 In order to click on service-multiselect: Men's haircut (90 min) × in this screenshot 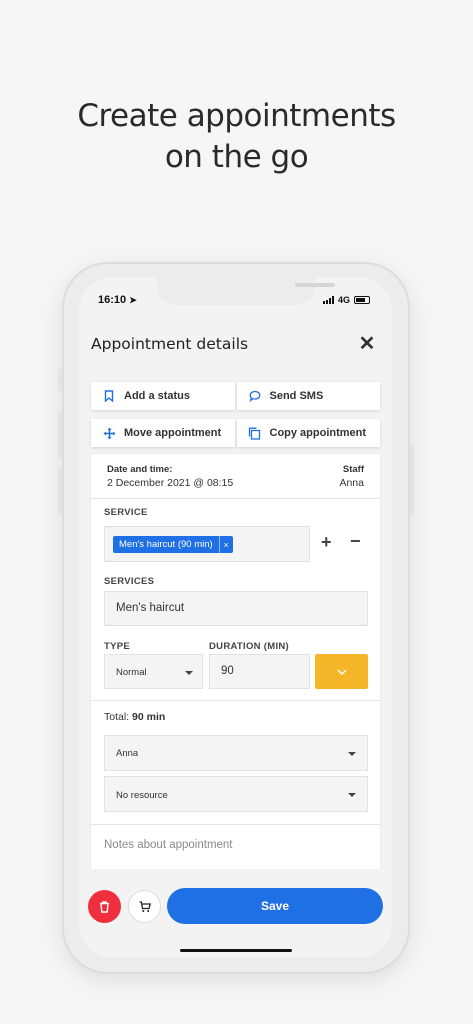, I will do `click(207, 544)`.